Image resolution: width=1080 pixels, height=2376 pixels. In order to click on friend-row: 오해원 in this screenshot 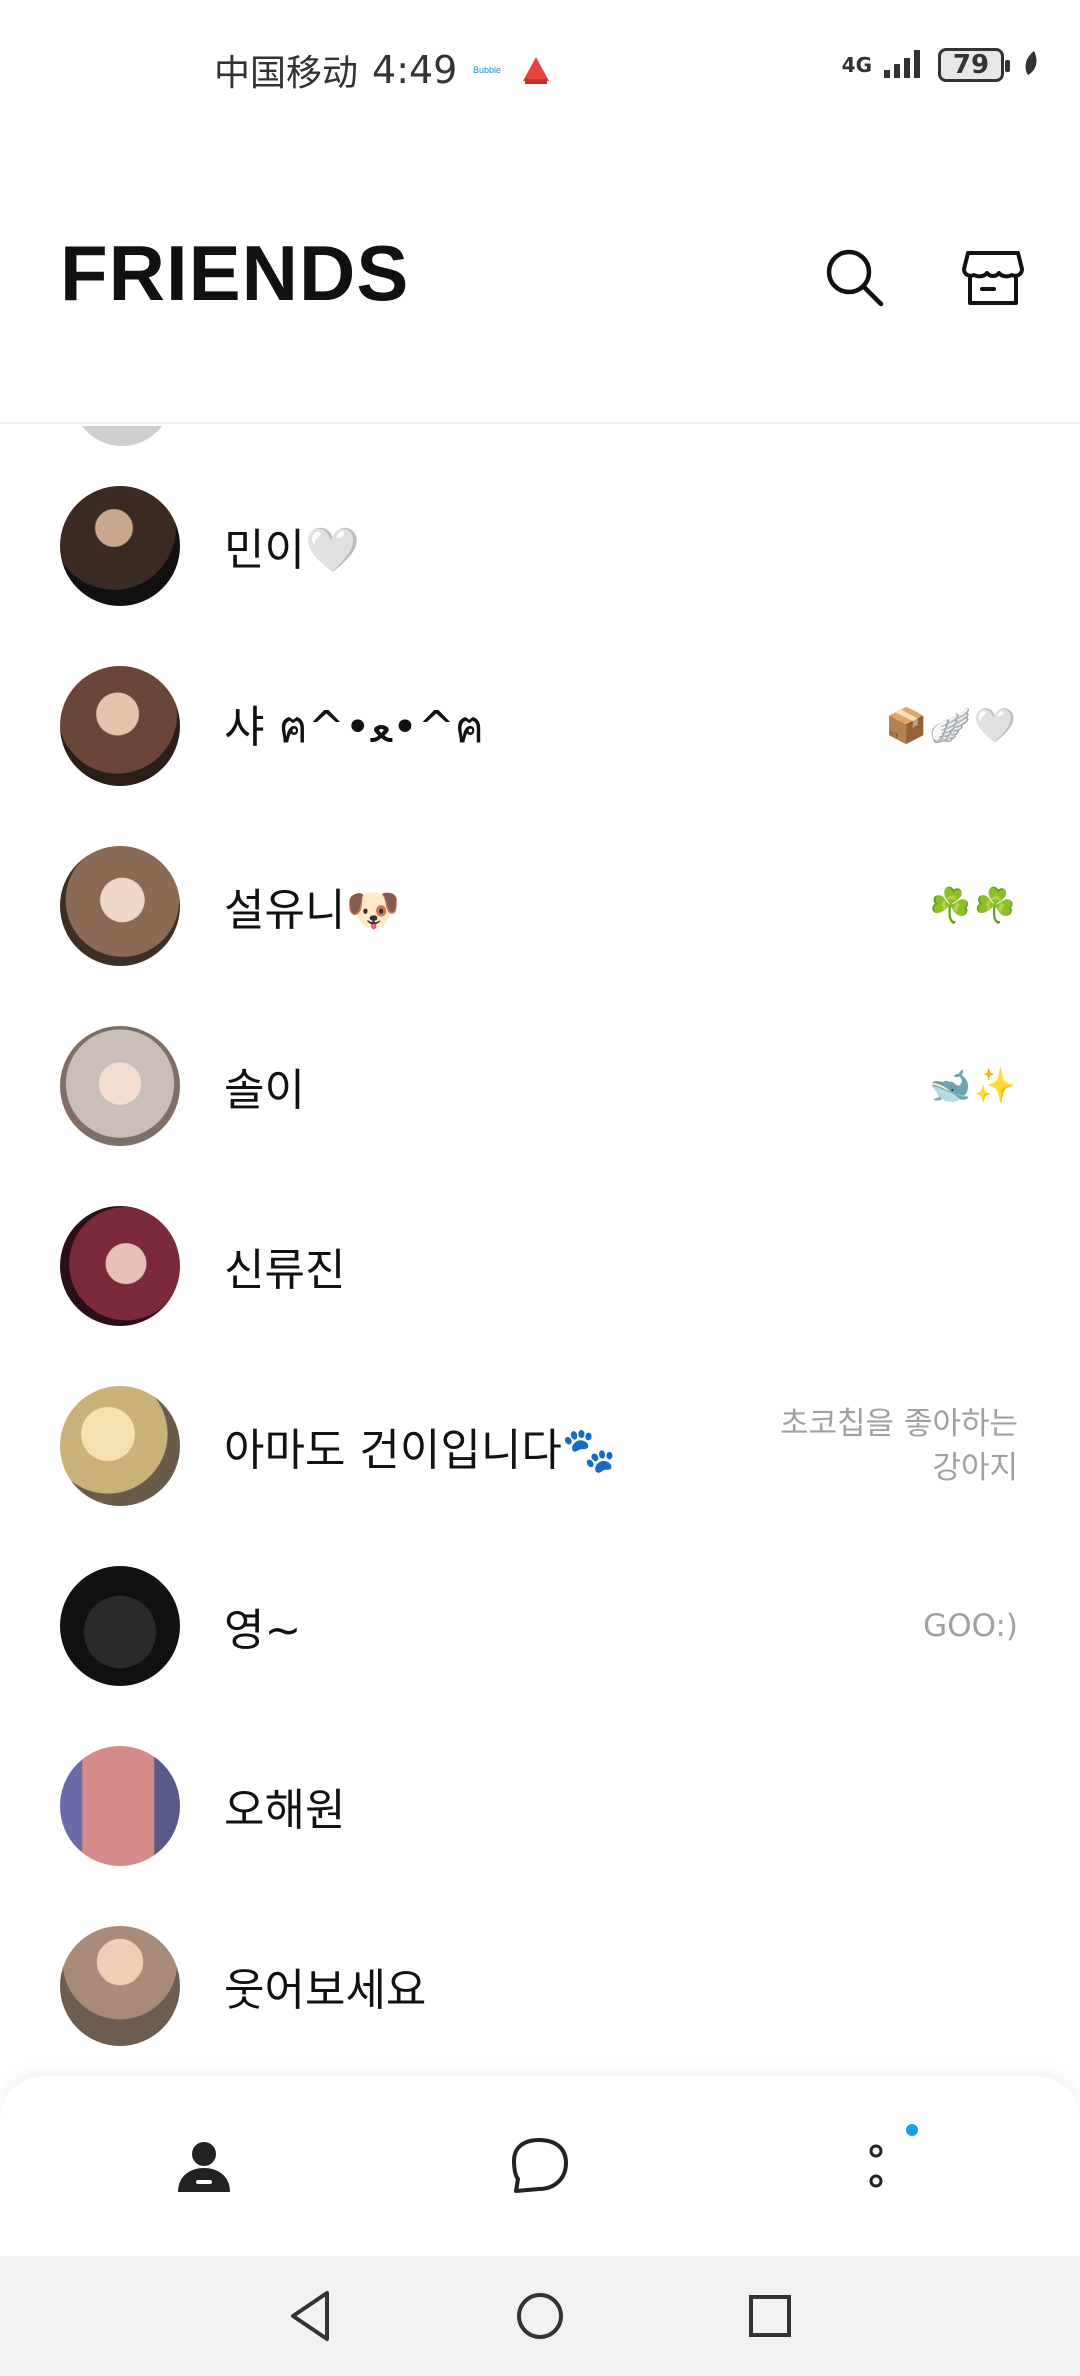, I will do `click(540, 1806)`.